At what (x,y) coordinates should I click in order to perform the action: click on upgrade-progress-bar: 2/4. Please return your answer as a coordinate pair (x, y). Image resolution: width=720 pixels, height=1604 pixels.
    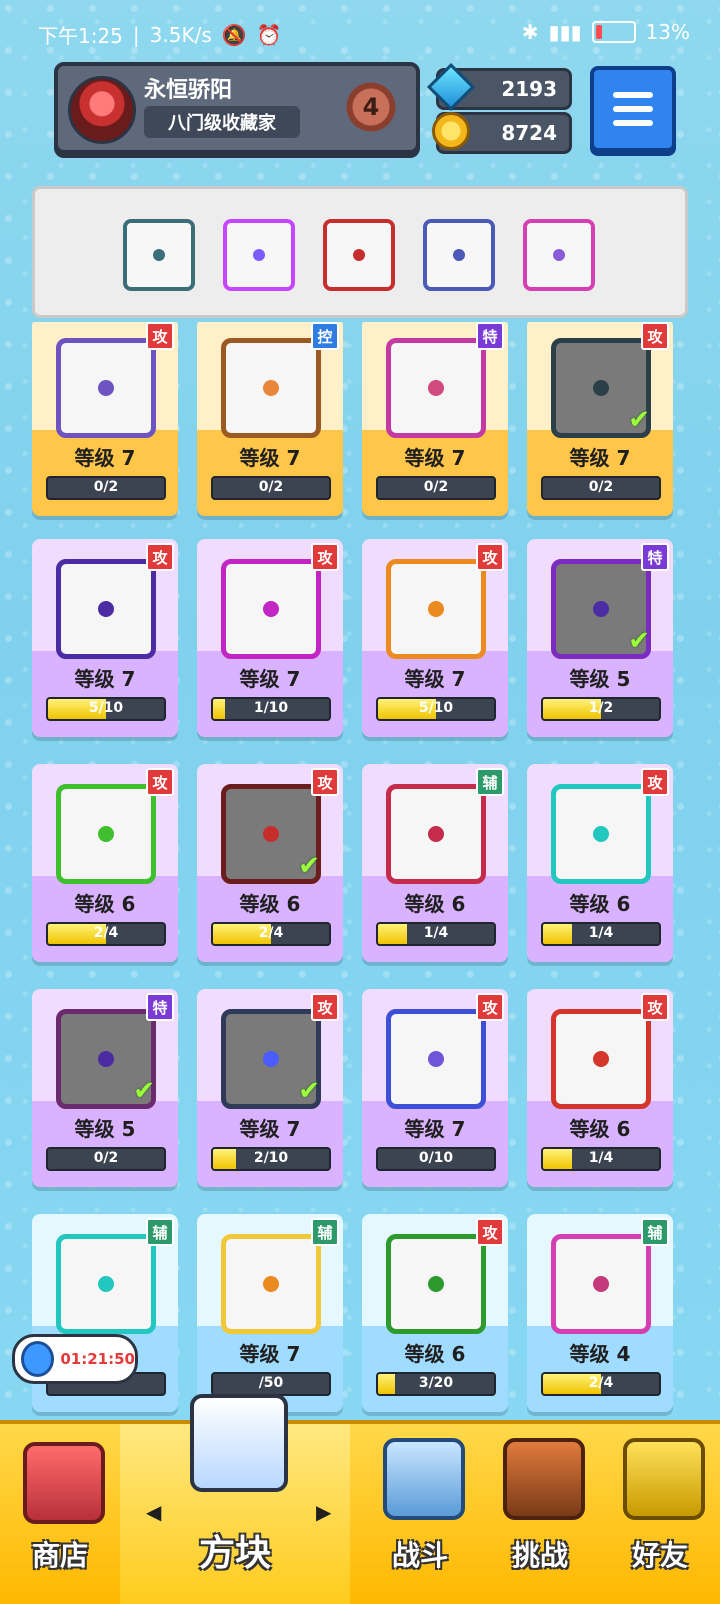
    Looking at the image, I should click on (271, 934).